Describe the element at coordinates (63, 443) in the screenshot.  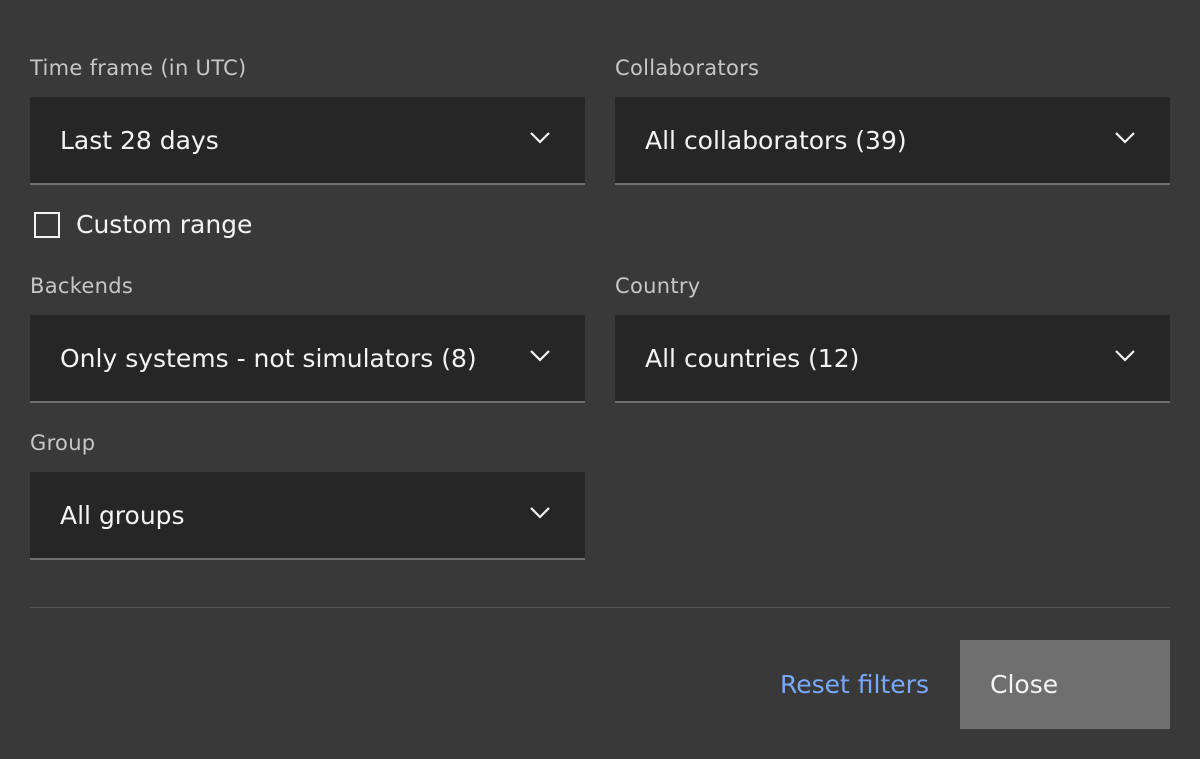
I see `group-label: Group` at that location.